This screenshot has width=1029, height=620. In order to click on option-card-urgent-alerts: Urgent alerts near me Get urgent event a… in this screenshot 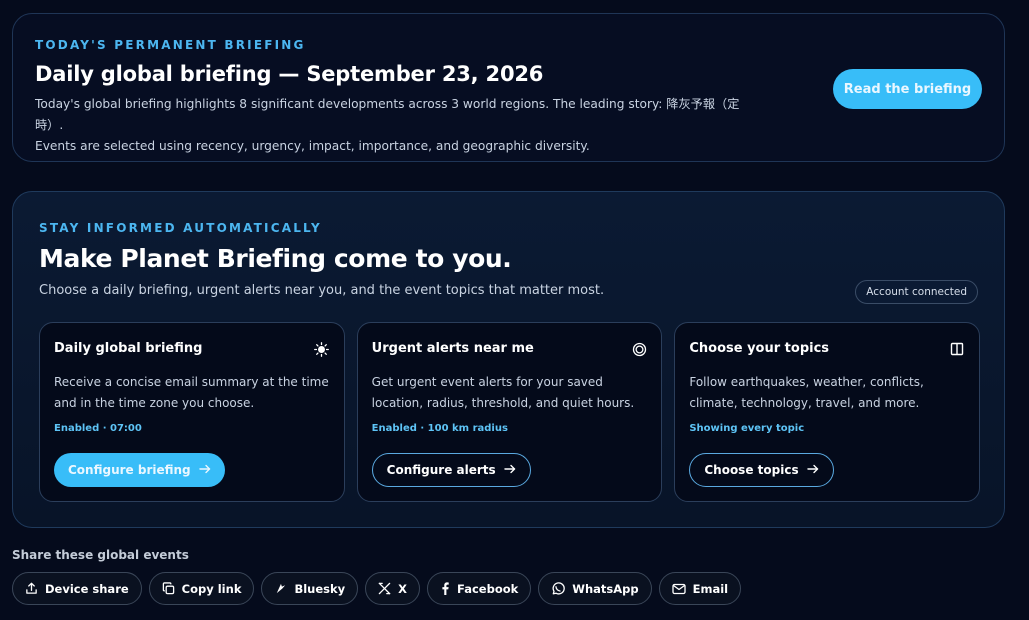, I will do `click(509, 412)`.